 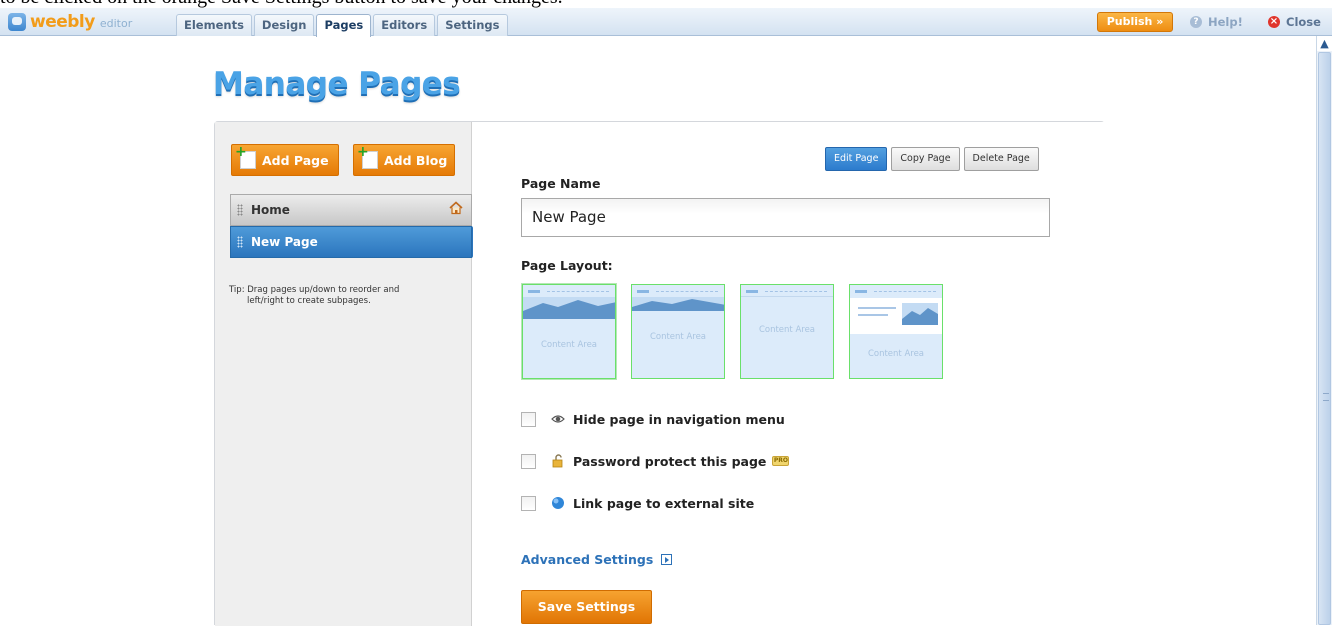 What do you see at coordinates (781, 461) in the screenshot?
I see `pro-badge: PRO` at bounding box center [781, 461].